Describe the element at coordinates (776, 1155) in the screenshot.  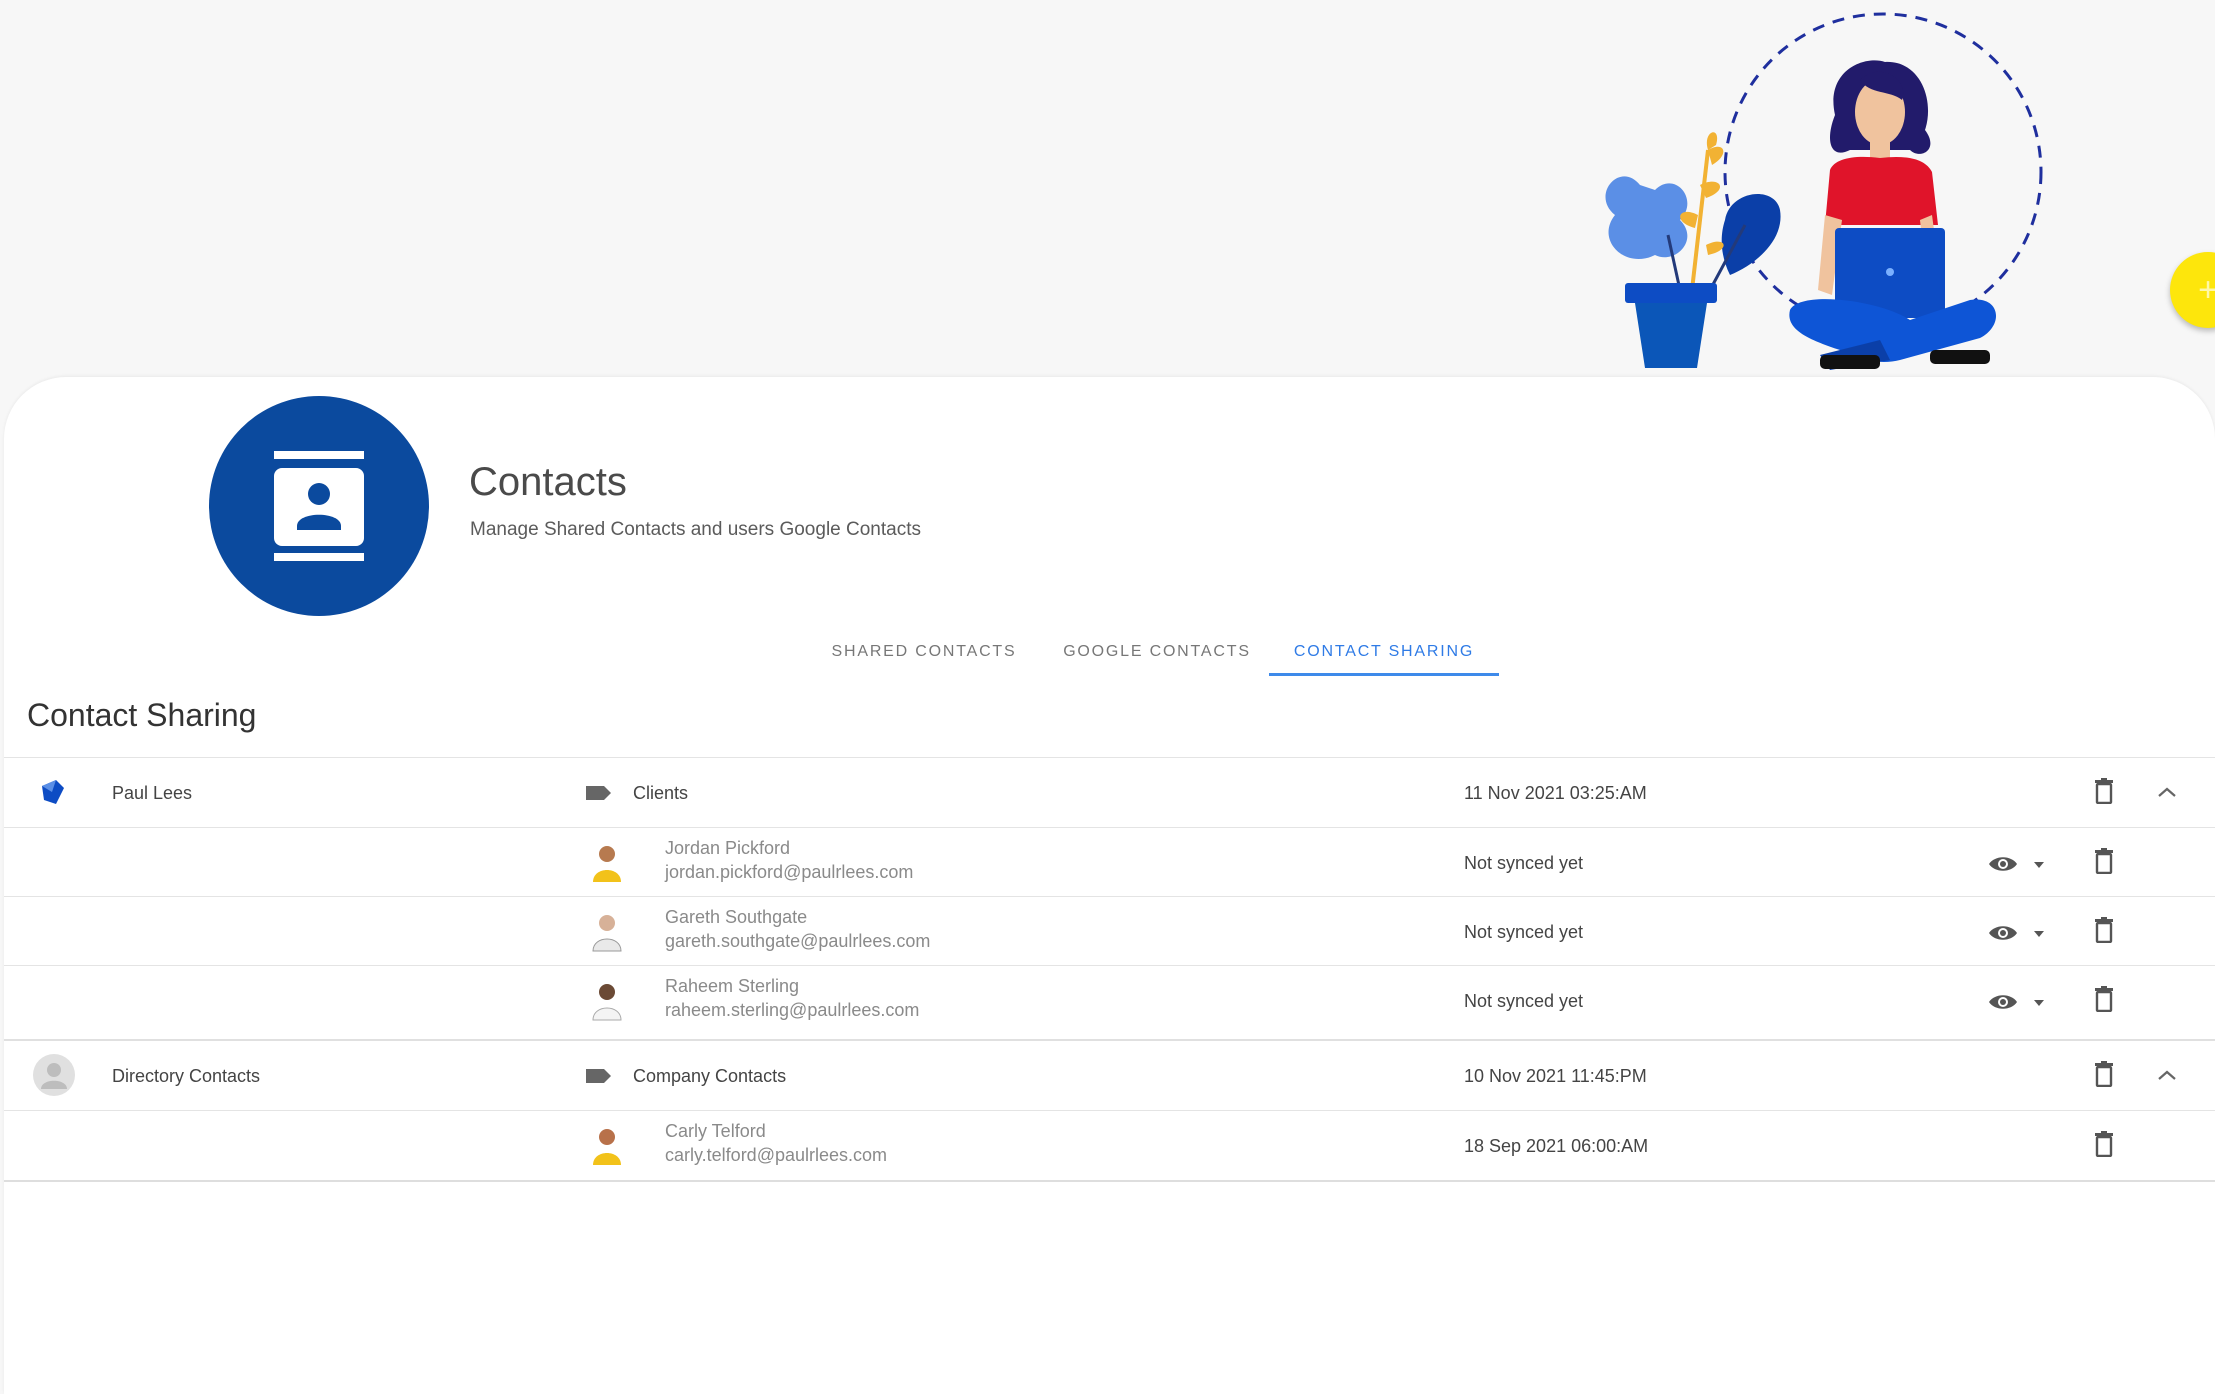
I see `contact-email: carly.telford@paulrlees.com` at that location.